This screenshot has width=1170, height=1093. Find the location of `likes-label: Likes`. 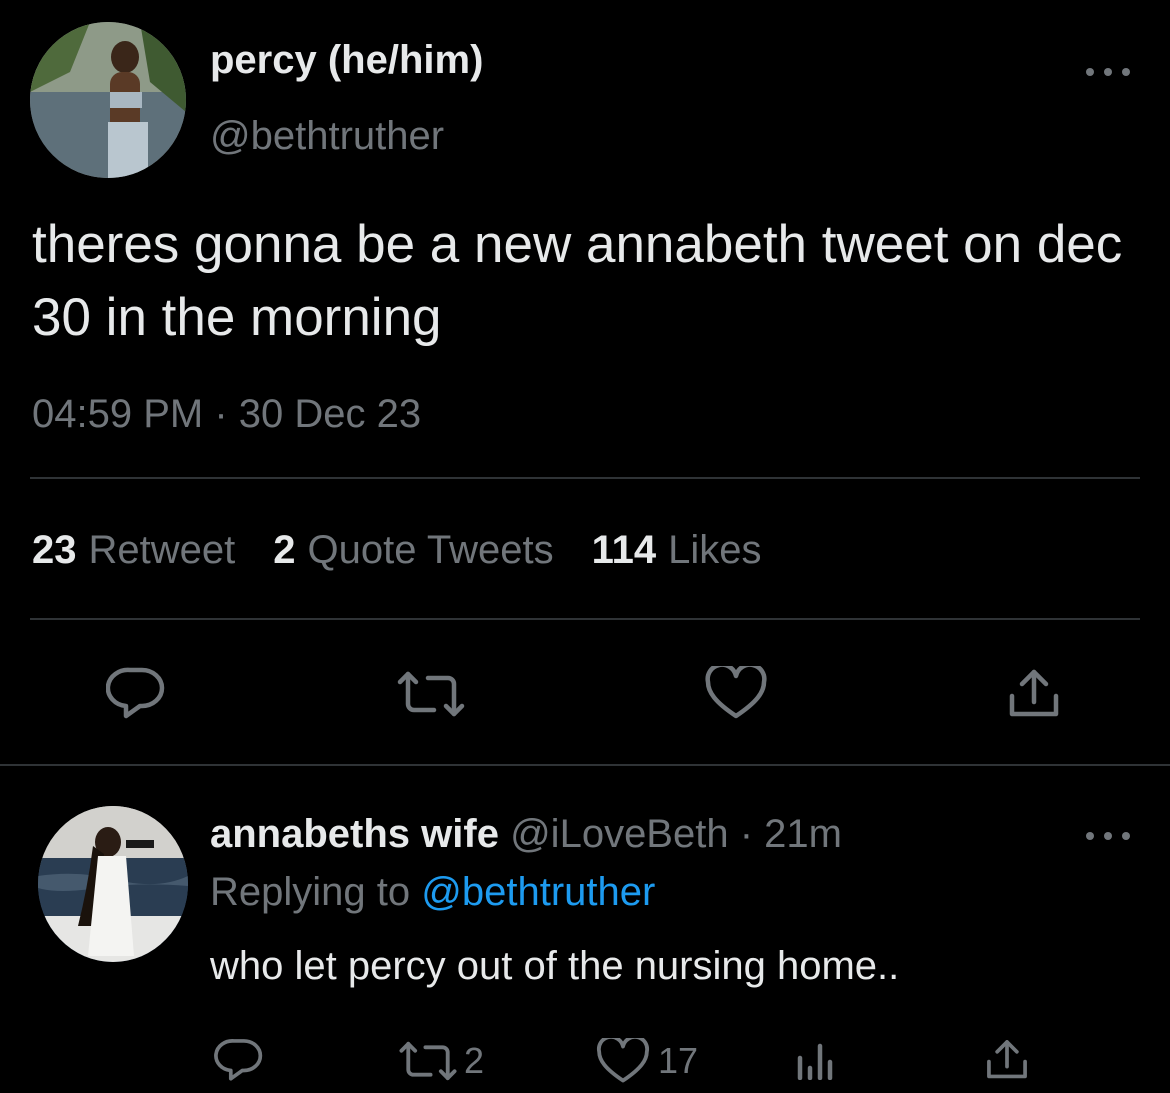

likes-label: Likes is located at coordinates (715, 550).